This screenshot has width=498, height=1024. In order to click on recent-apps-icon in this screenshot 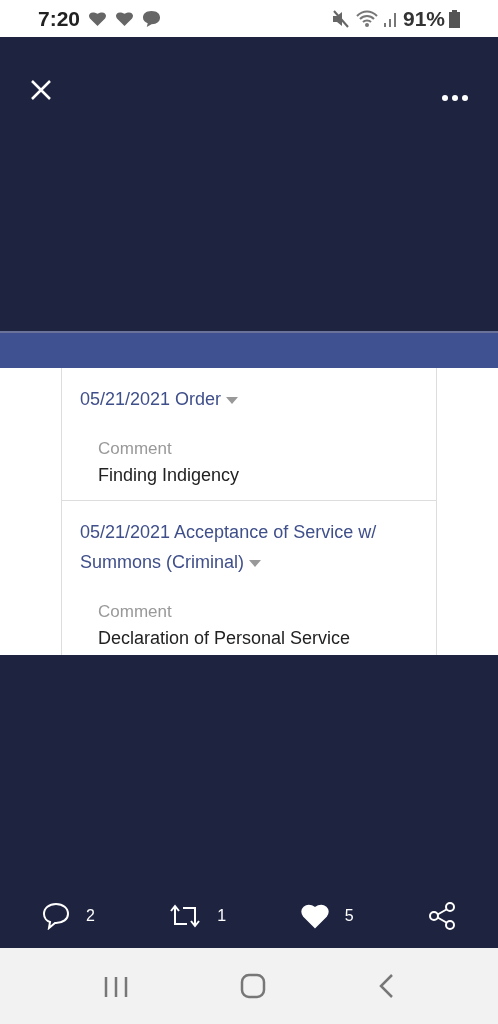, I will do `click(116, 986)`.